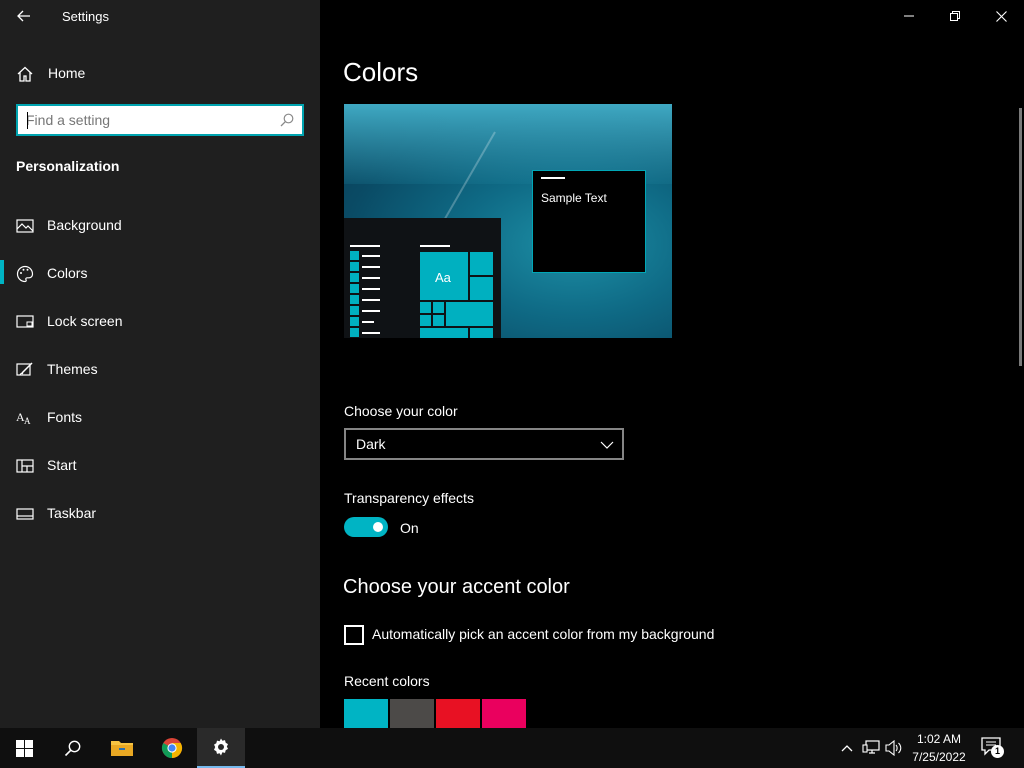 The width and height of the screenshot is (1024, 768). I want to click on palette-icon, so click(25, 274).